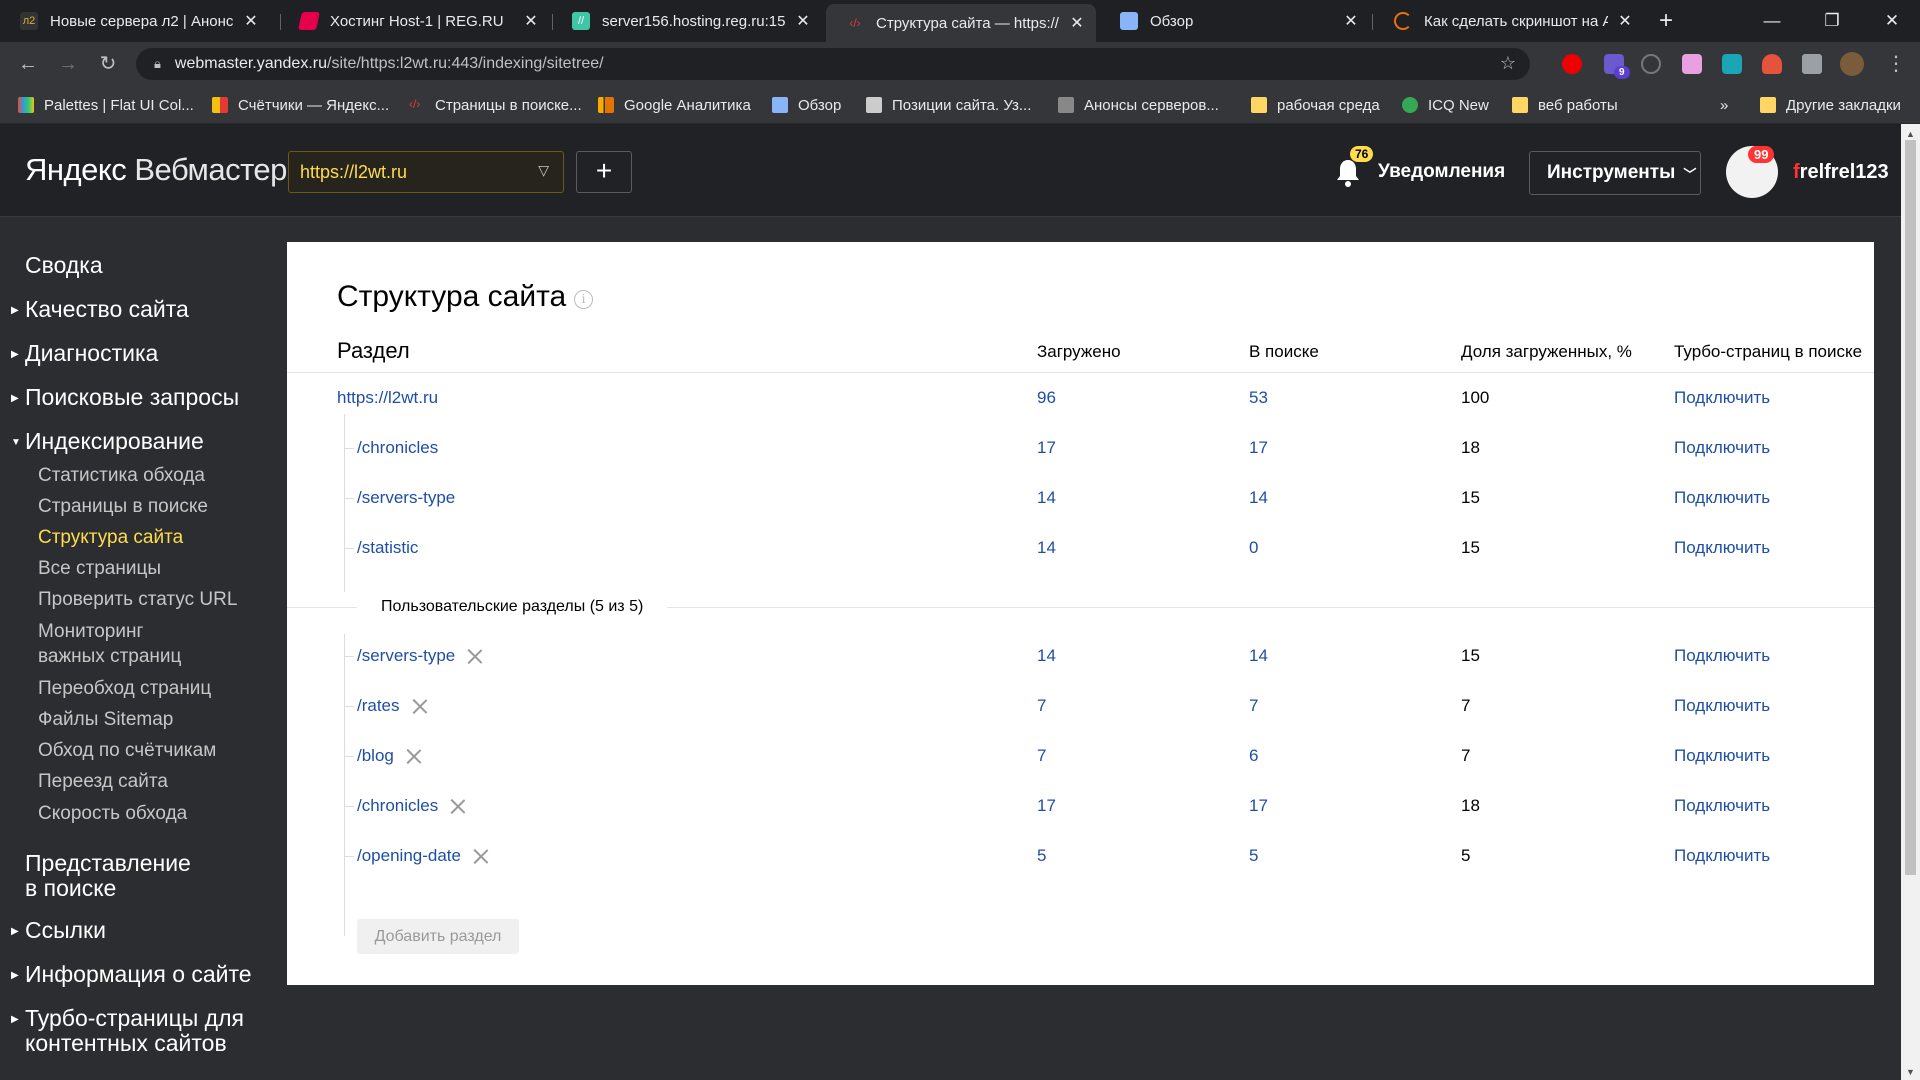 This screenshot has width=1920, height=1080. Describe the element at coordinates (1508, 63) in the screenshot. I see `bookmark-star-icon: ☆` at that location.